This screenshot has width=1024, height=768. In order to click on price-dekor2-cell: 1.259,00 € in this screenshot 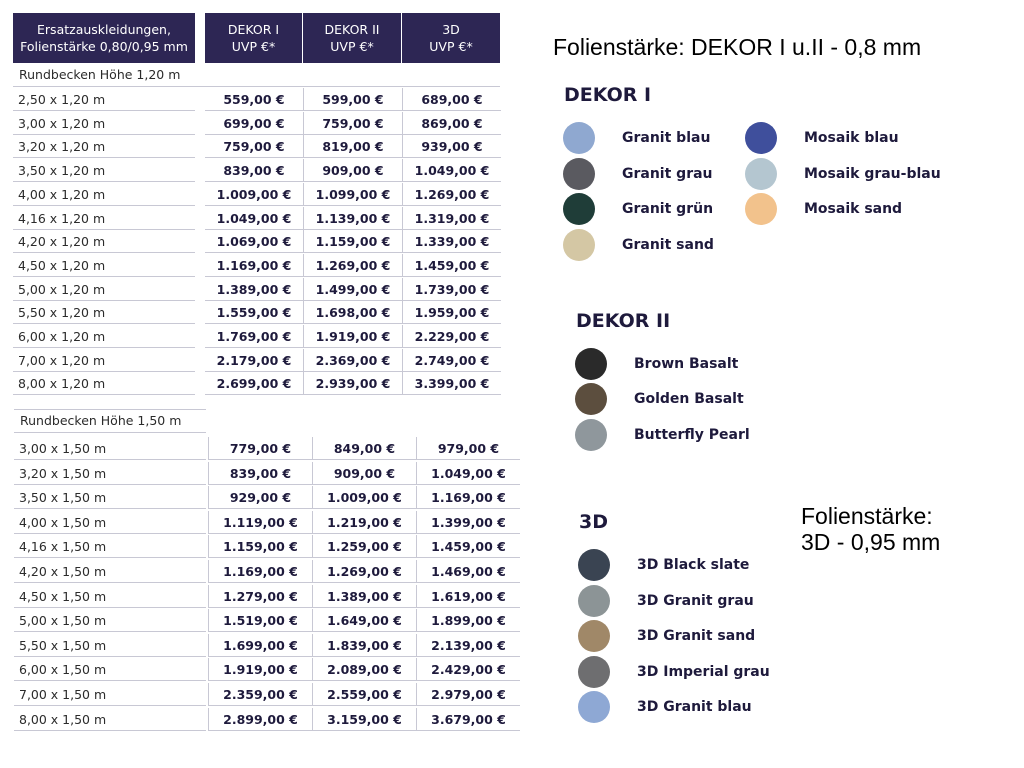, I will do `click(364, 547)`.